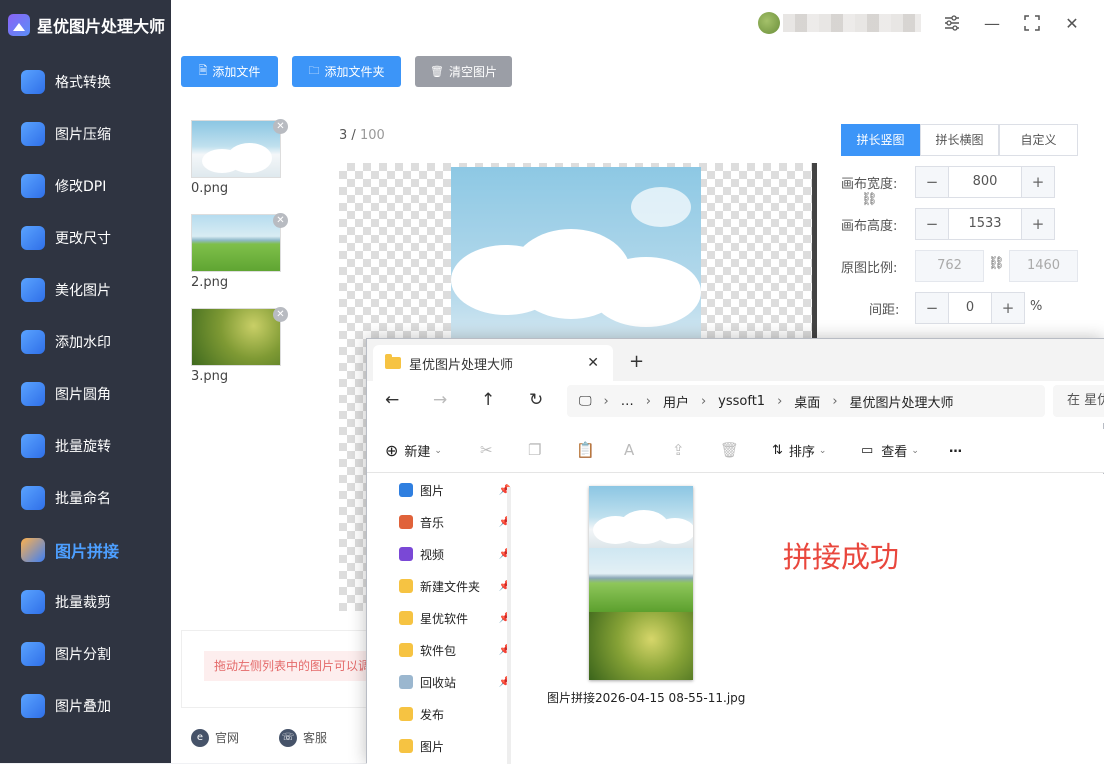 The image size is (1104, 764). What do you see at coordinates (85, 706) in the screenshot?
I see `sidebar-item: 图片叠加` at bounding box center [85, 706].